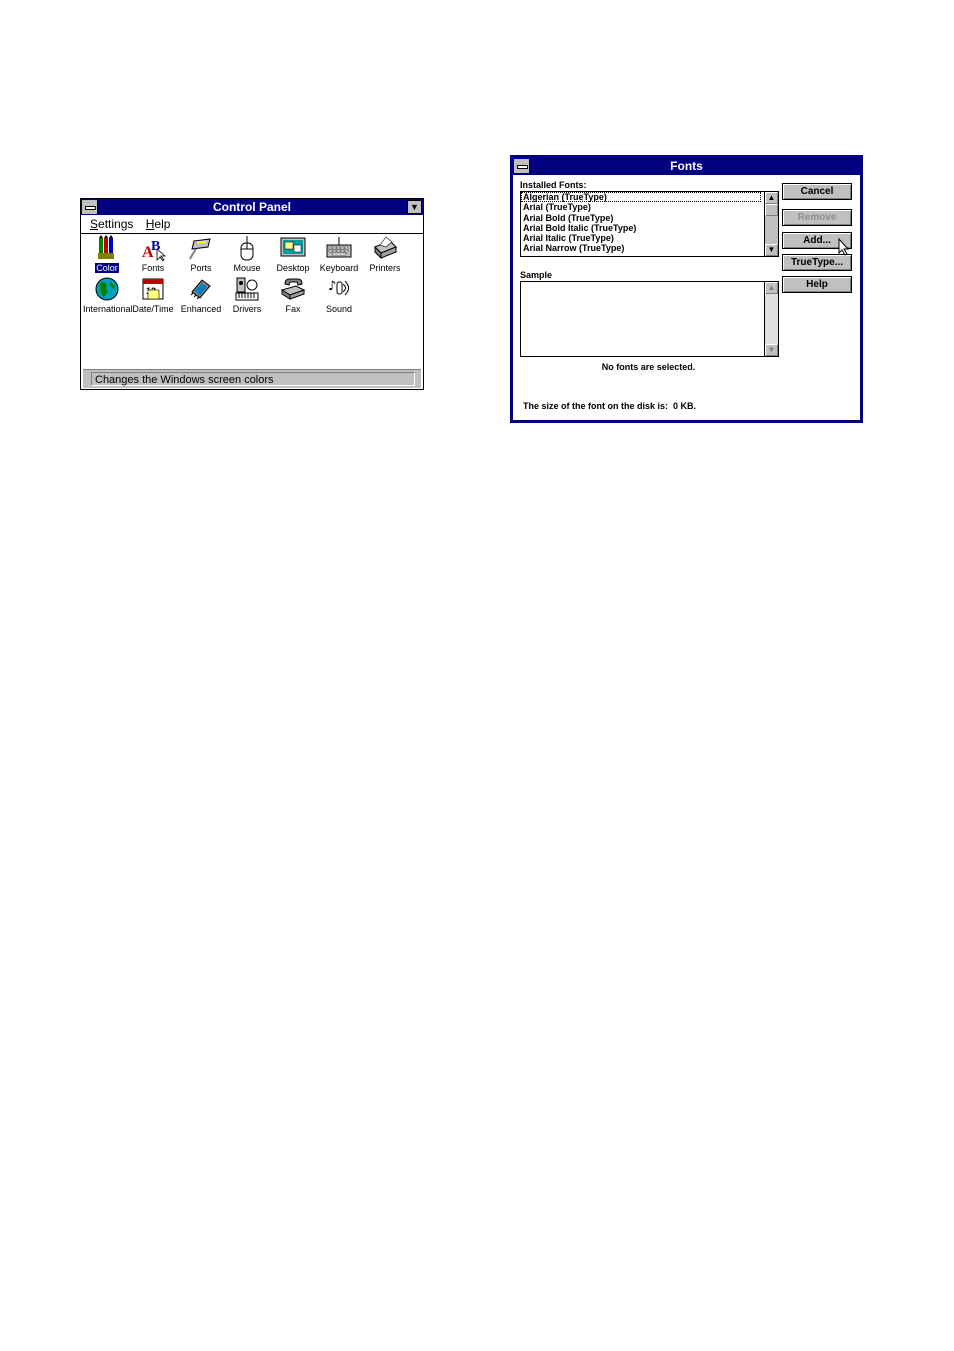 The image size is (954, 1351). What do you see at coordinates (817, 284) in the screenshot?
I see `help-button: Help` at bounding box center [817, 284].